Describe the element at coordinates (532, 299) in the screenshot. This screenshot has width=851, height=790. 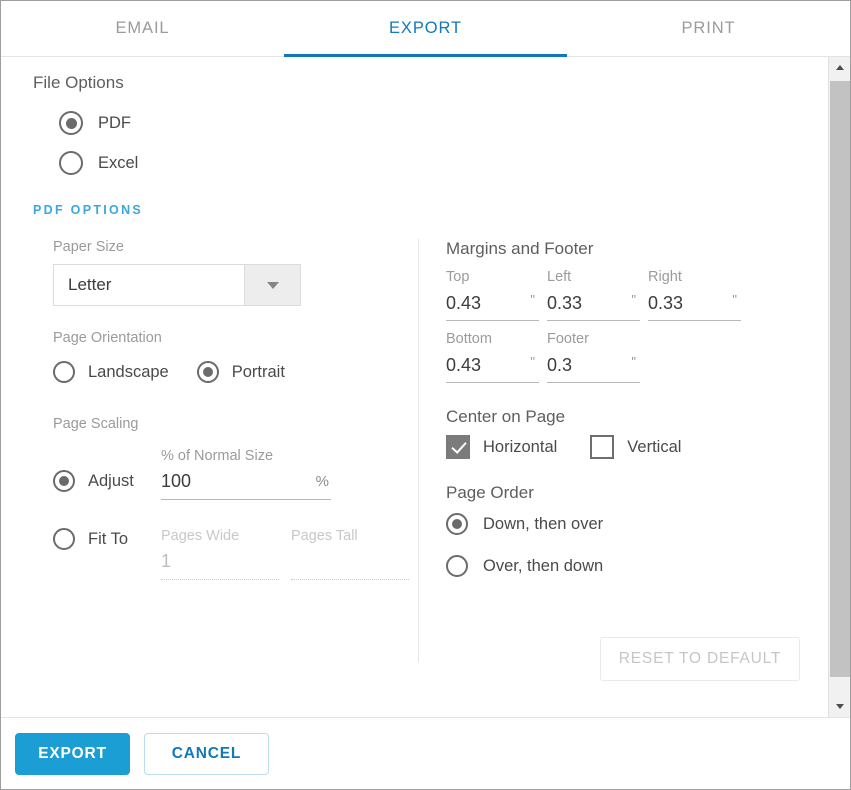
I see `inch-symbol-top: "` at that location.